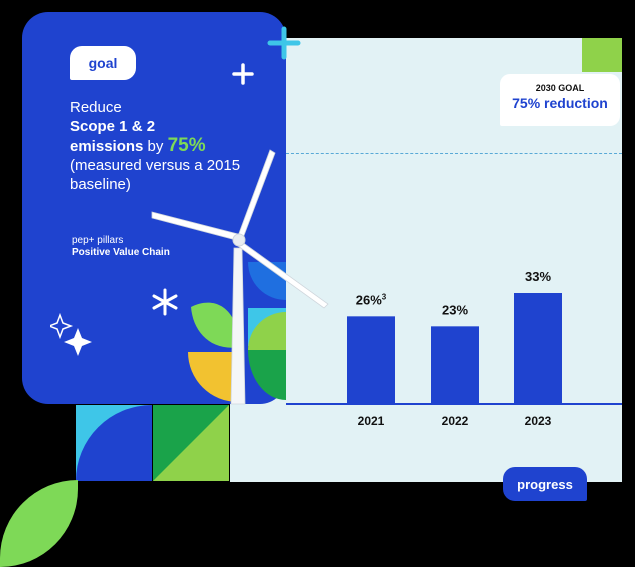 The image size is (635, 567). Describe the element at coordinates (455, 364) in the screenshot. I see `bar-2022` at that location.